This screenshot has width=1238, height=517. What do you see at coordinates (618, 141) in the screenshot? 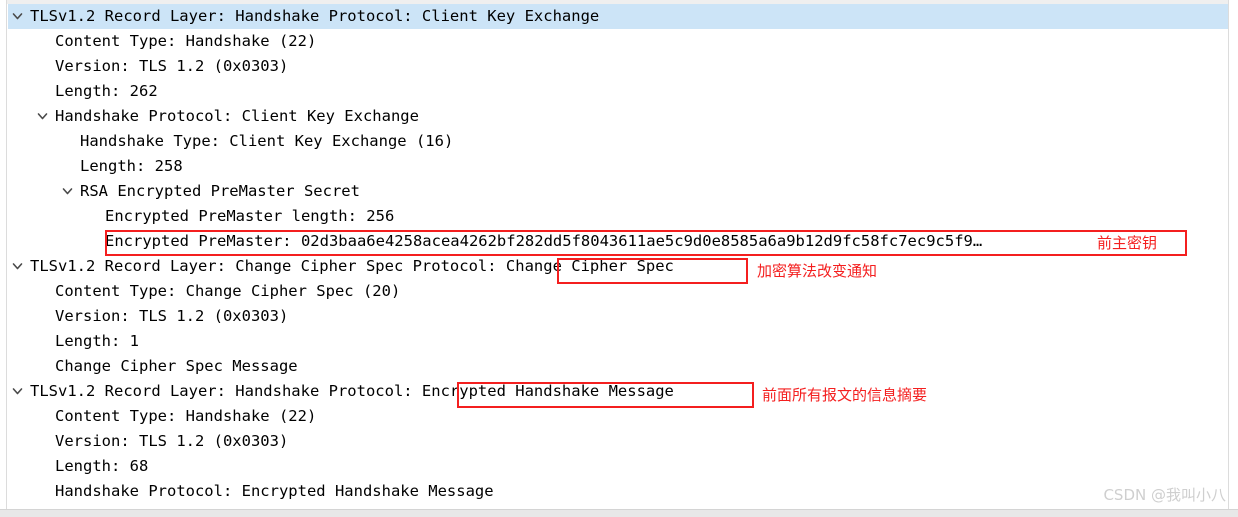
I see `tree-row: Handshake Type: Client Key Exchange (16)` at bounding box center [618, 141].